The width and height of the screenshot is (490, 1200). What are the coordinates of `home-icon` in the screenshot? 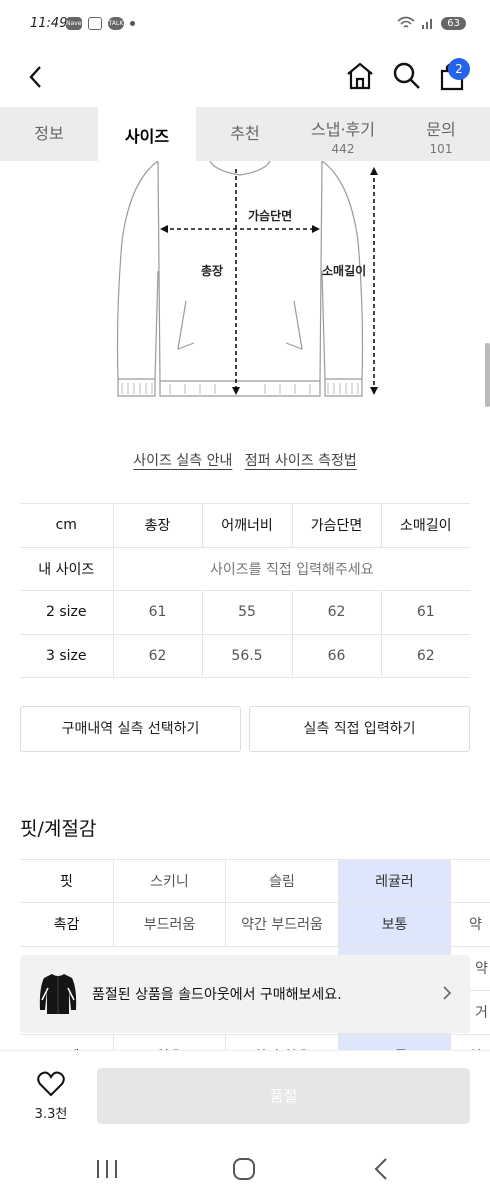 It's located at (360, 76).